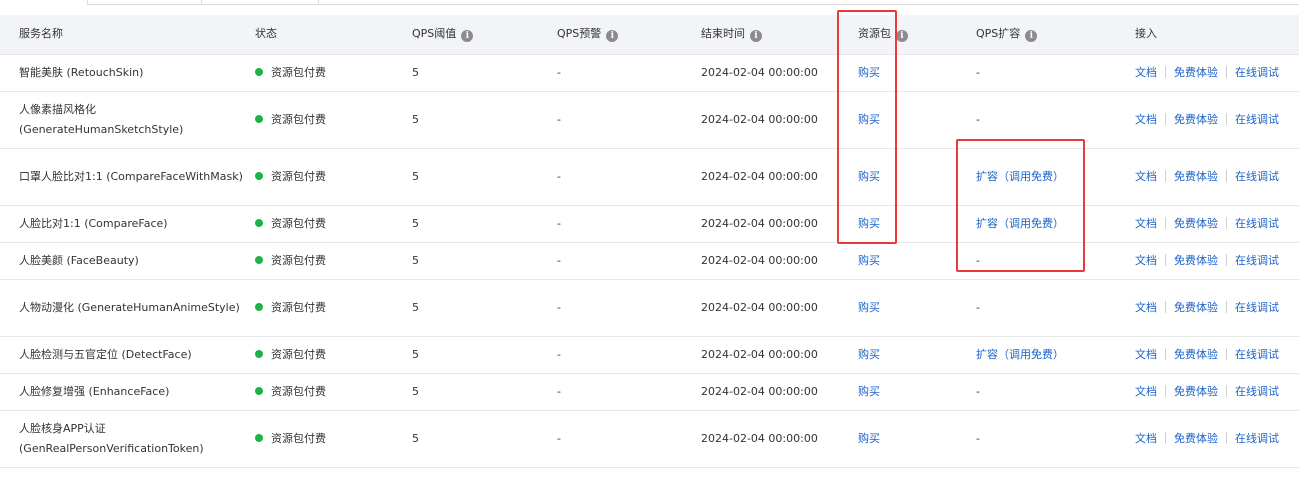  I want to click on col-header-access: 接入, so click(1217, 35).